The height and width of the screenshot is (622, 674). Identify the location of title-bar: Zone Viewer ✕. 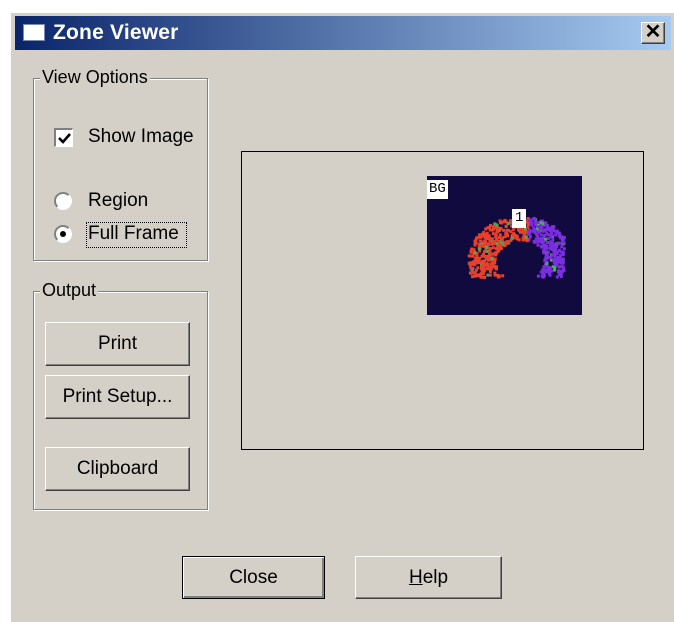
(343, 33).